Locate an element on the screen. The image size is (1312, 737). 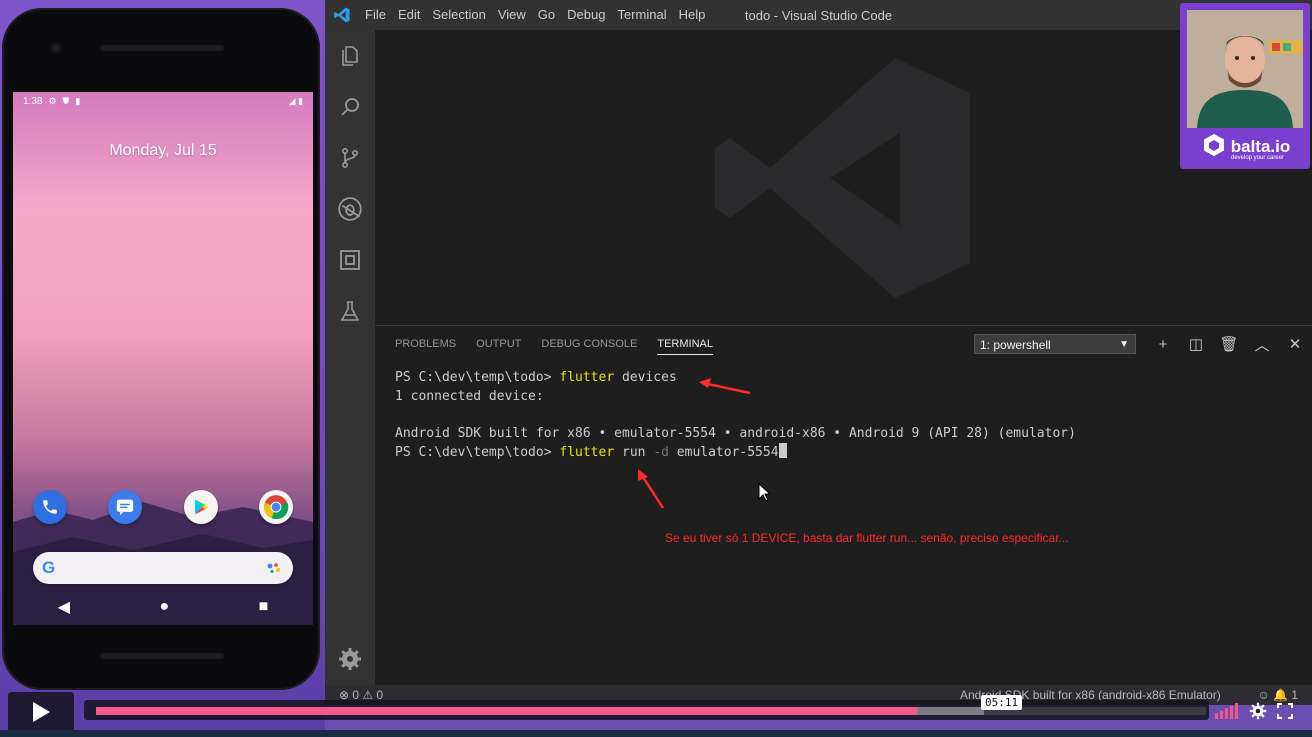
new-terminal-icon: + is located at coordinates (1163, 344).